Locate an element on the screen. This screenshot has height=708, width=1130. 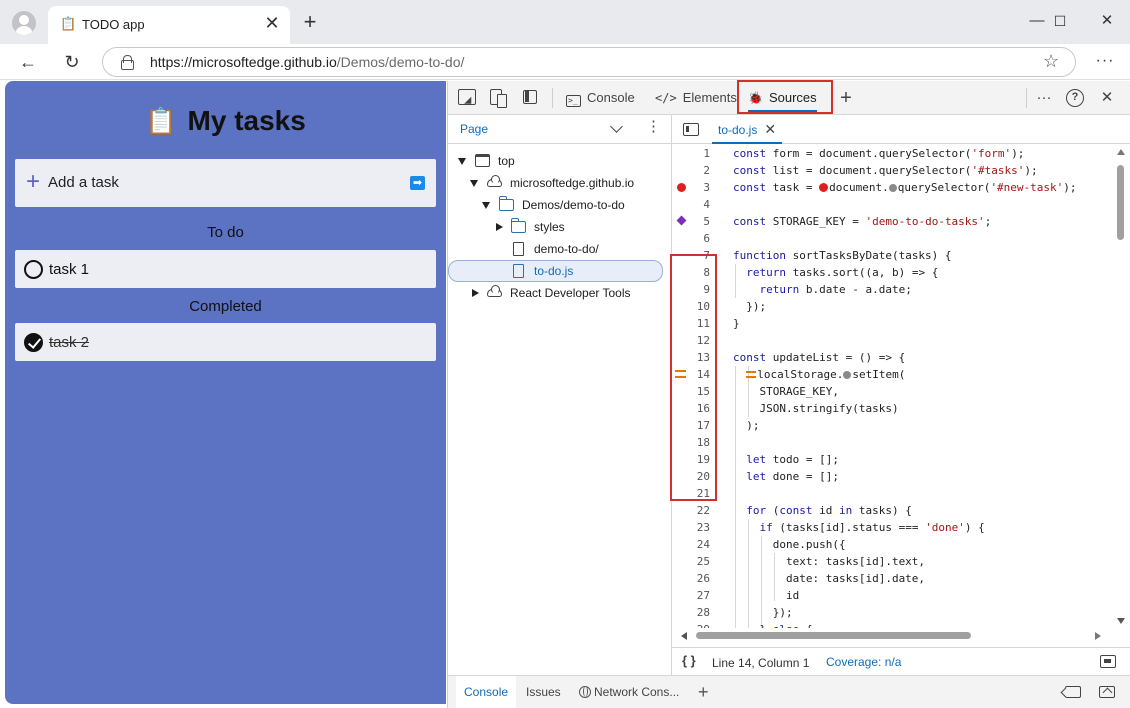
line-number: 18 is located at coordinates (691, 442).